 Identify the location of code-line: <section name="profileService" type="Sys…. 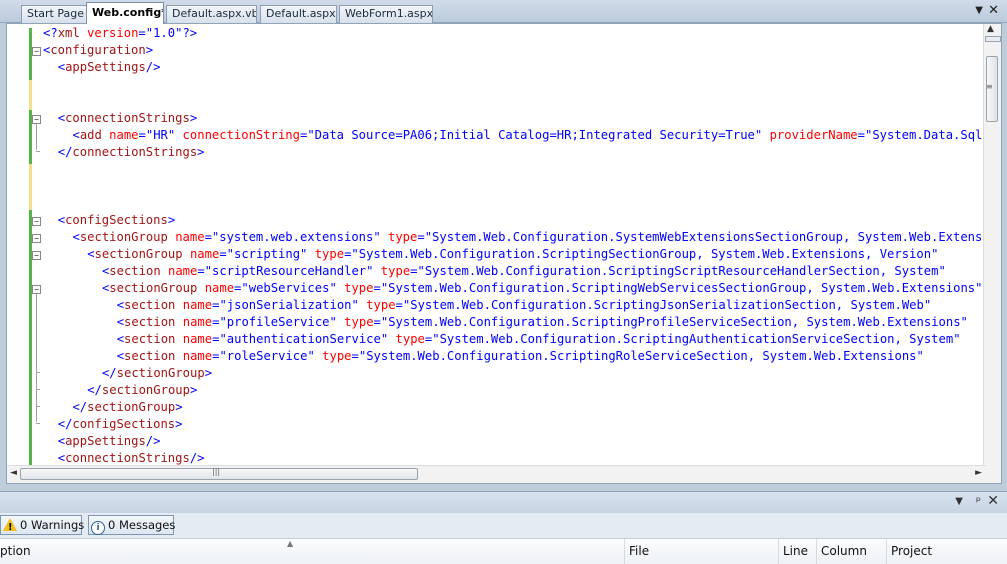
(542, 322).